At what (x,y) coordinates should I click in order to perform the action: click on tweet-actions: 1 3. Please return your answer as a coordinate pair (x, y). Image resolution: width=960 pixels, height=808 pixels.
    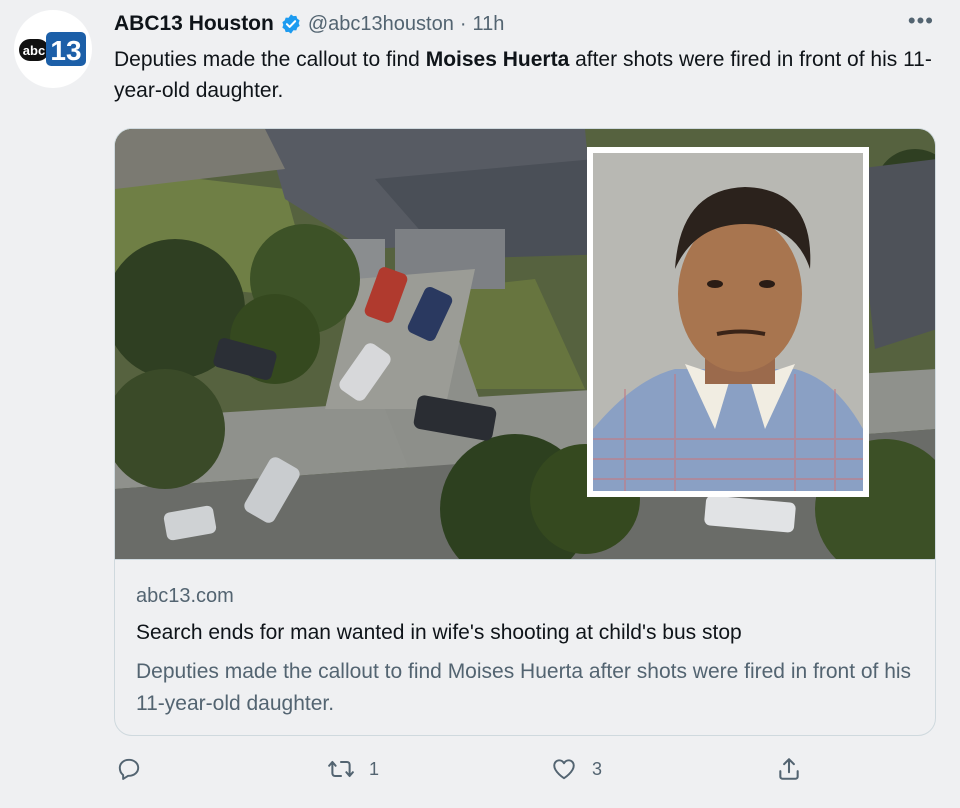
    Looking at the image, I should click on (480, 773).